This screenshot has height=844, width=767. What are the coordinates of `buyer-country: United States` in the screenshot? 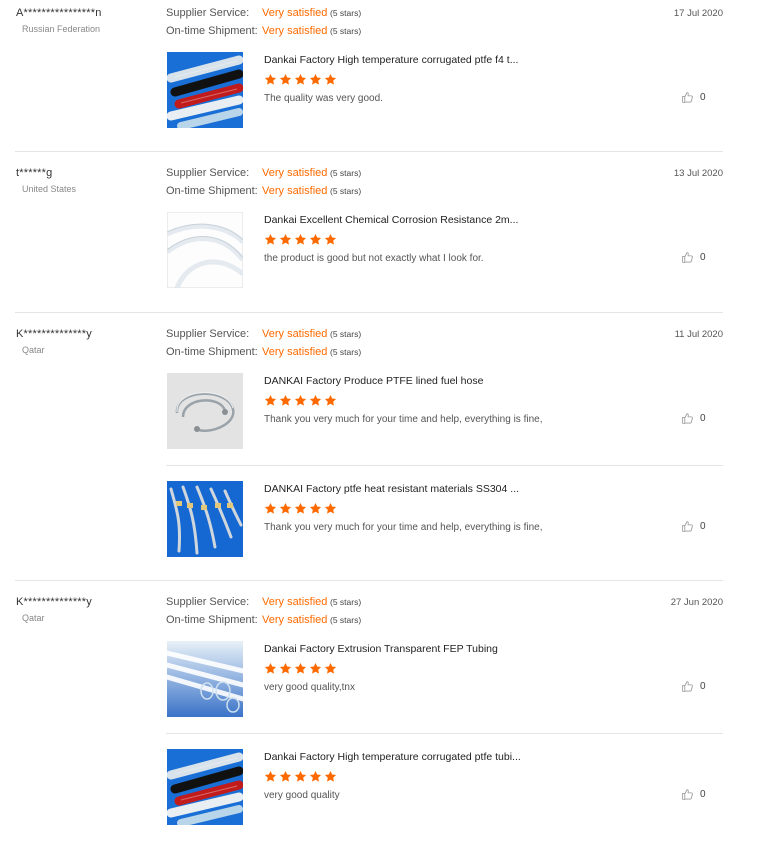 It's located at (49, 189).